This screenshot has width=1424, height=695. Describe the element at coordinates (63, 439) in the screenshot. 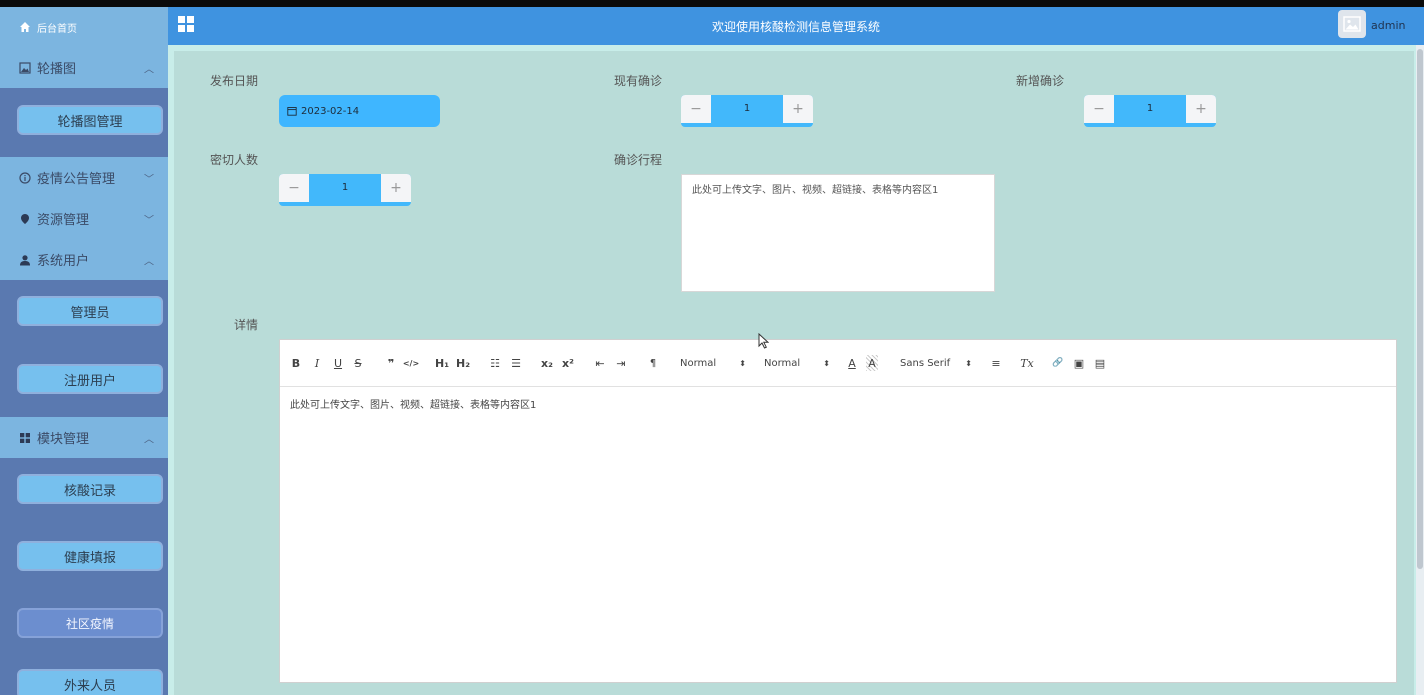

I see `sidebar-item-label: 模块管理` at that location.